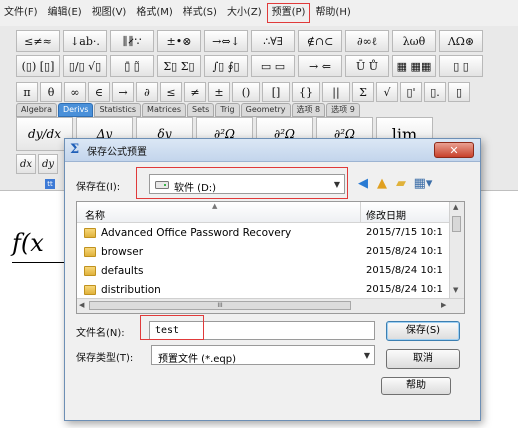 The image size is (518, 428). I want to click on brackets-template-button: [], so click(276, 92).